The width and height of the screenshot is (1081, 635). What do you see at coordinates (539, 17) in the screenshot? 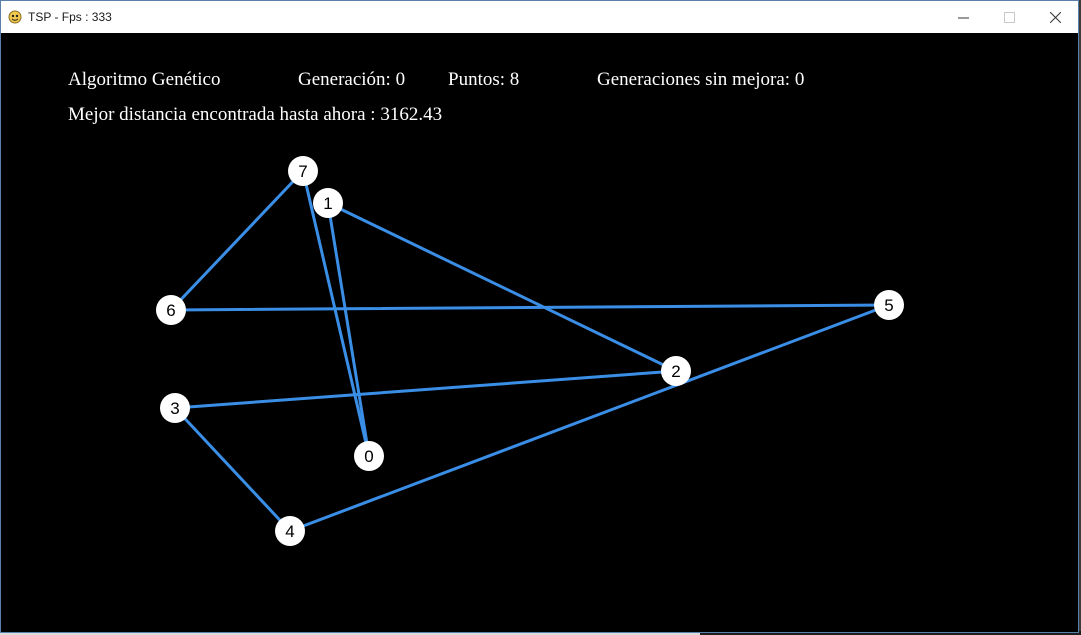
I see `title-bar: TSP - Fps : 333` at bounding box center [539, 17].